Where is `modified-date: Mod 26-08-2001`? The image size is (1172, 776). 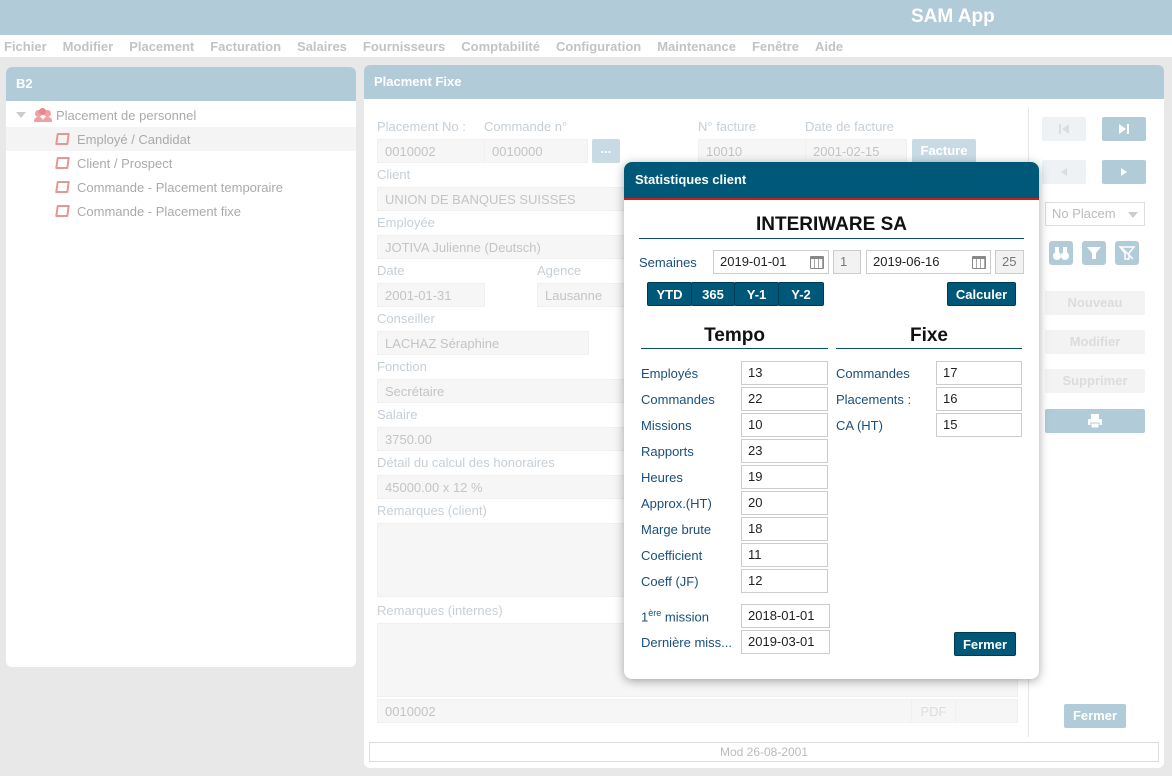
modified-date: Mod 26-08-2001 is located at coordinates (764, 752).